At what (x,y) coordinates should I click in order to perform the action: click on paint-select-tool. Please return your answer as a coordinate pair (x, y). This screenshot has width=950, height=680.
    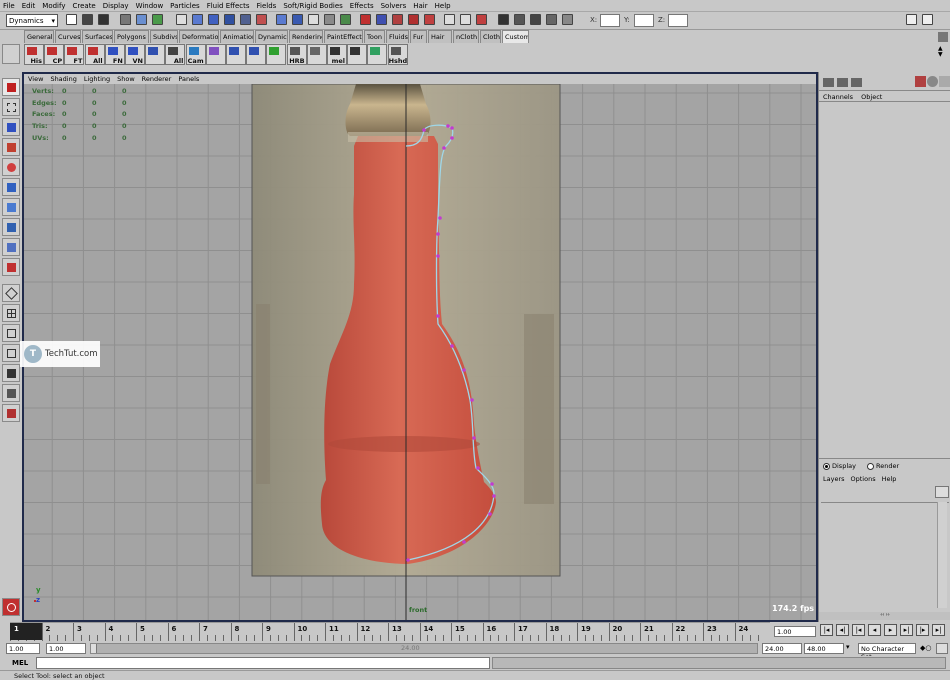
    Looking at the image, I should click on (11, 127).